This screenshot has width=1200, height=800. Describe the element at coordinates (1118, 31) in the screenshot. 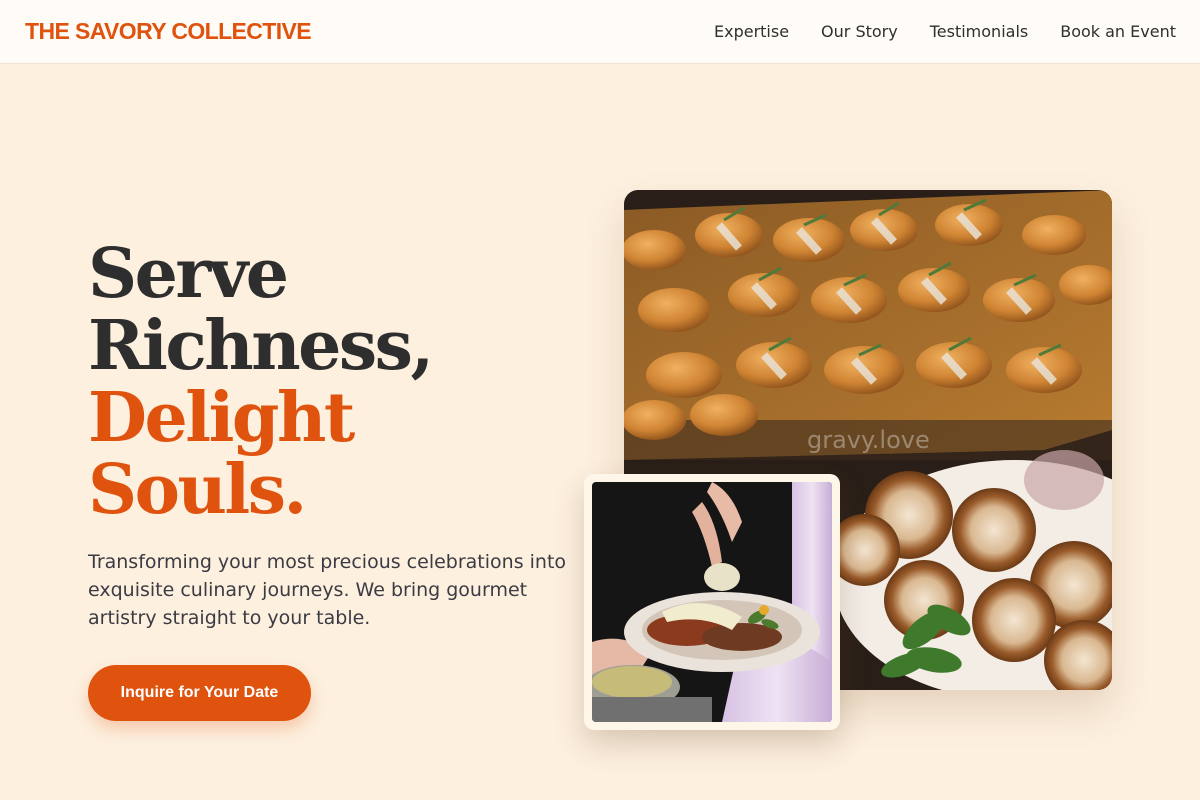

I see `nav-link-book-event: Book an Event` at that location.